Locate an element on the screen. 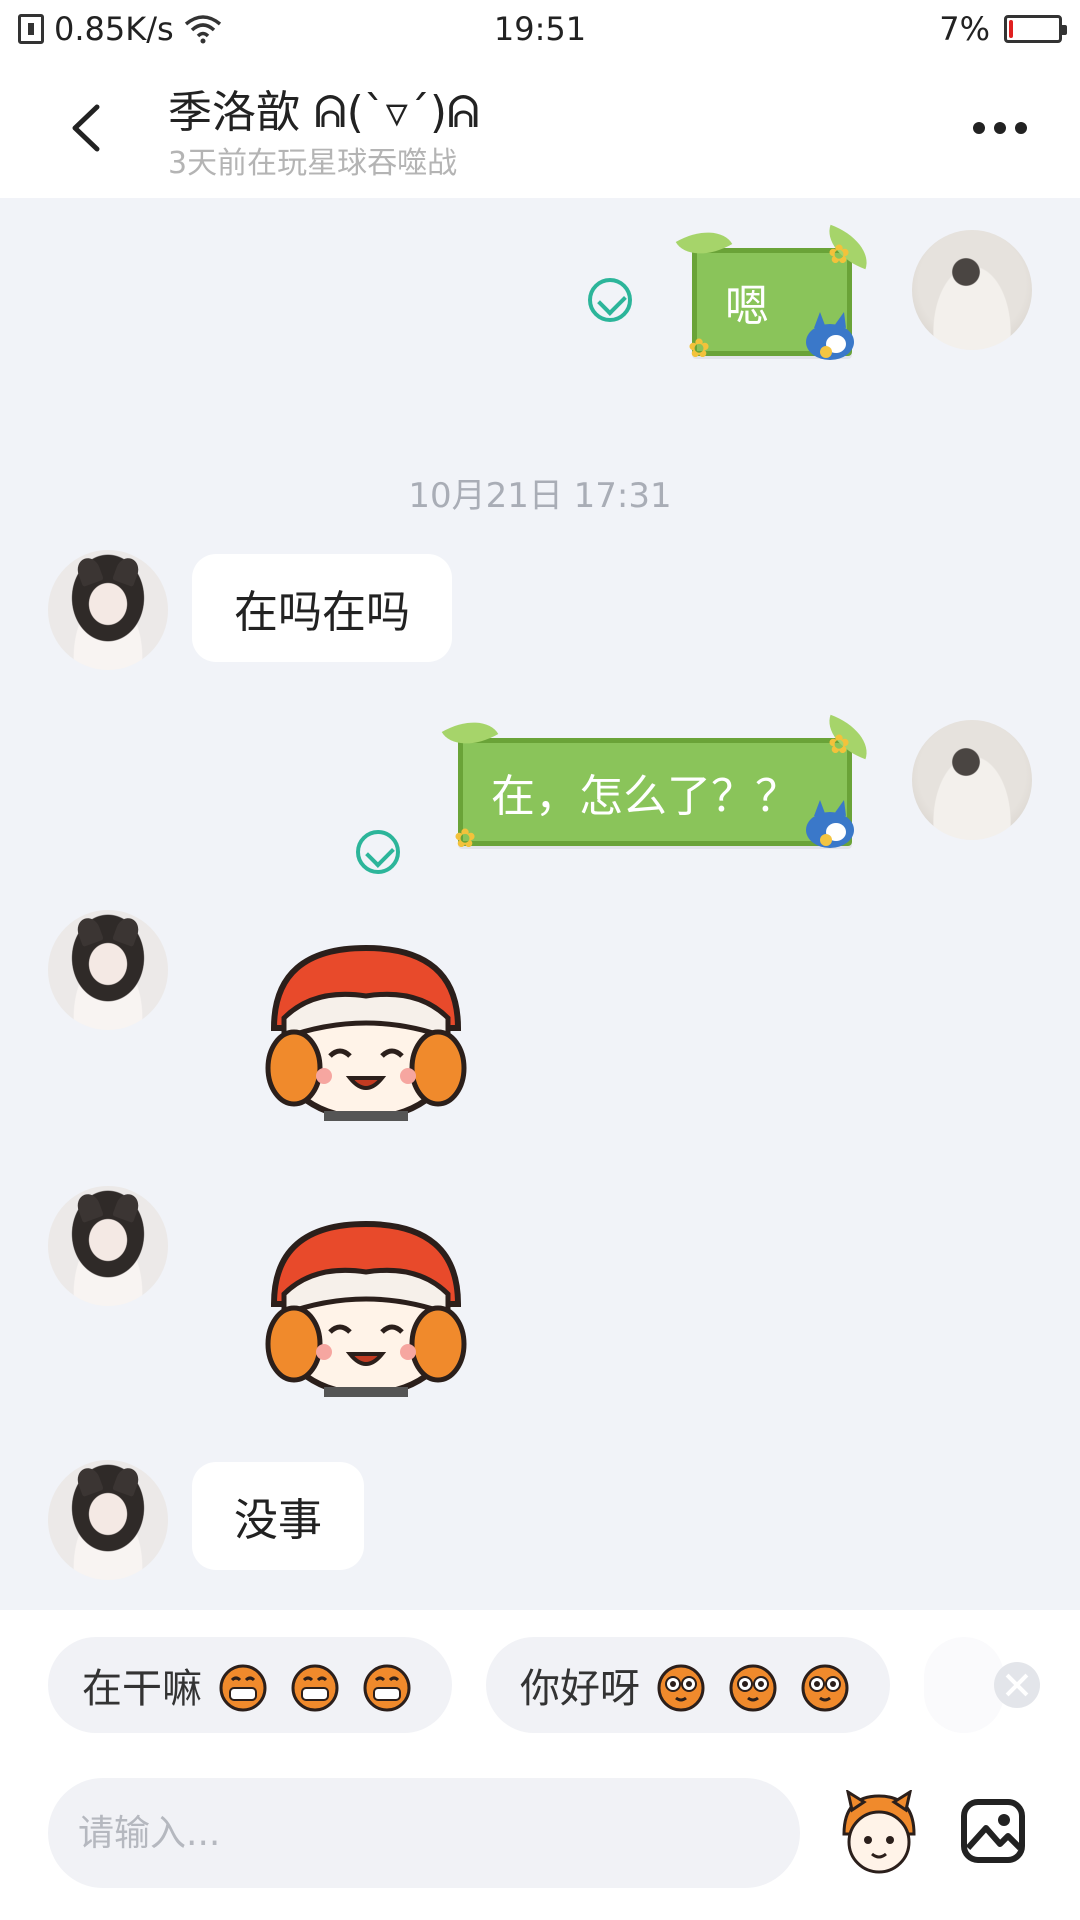 The image size is (1080, 1920). sticker-button-icon is located at coordinates (879, 1835).